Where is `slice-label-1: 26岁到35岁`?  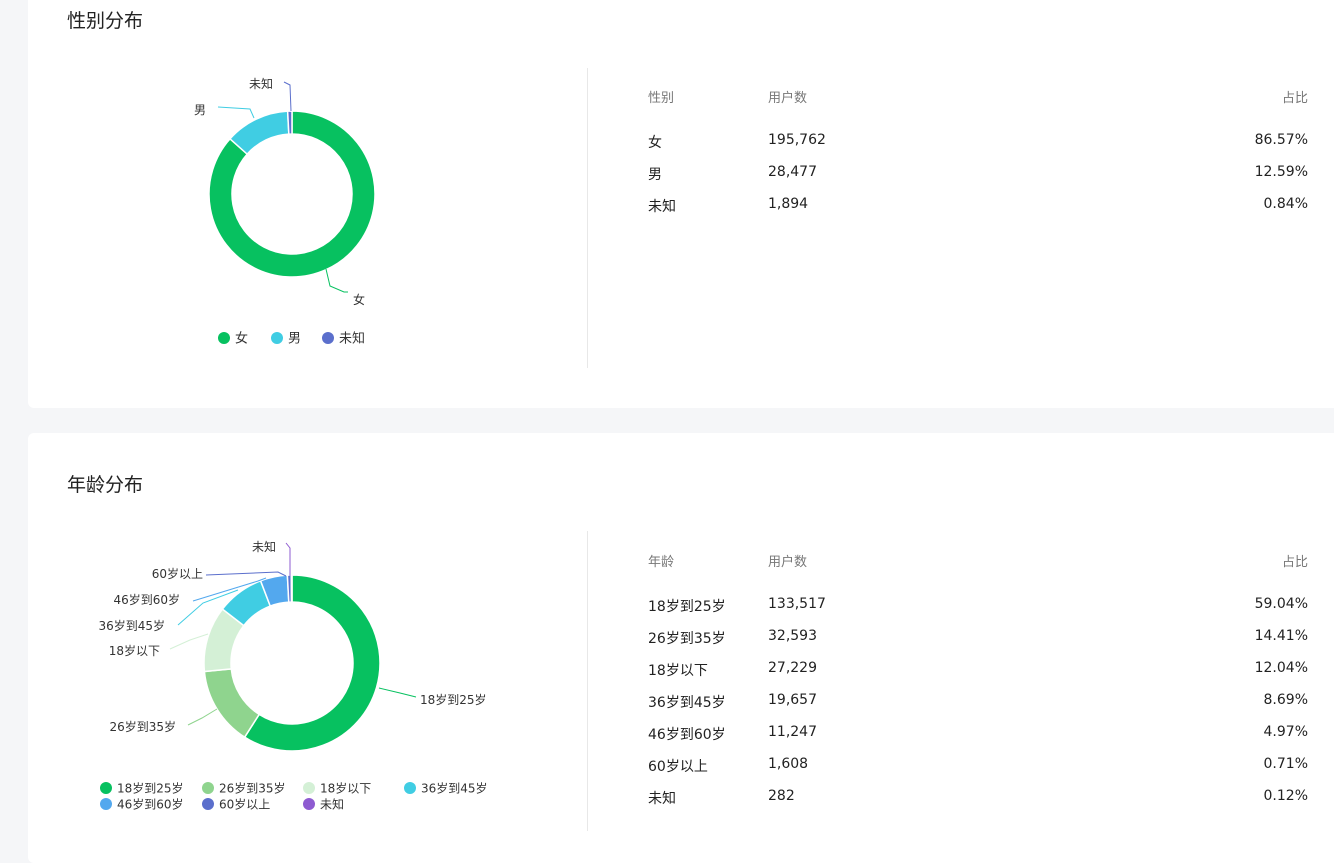
slice-label-1: 26岁到35岁 is located at coordinates (142, 726).